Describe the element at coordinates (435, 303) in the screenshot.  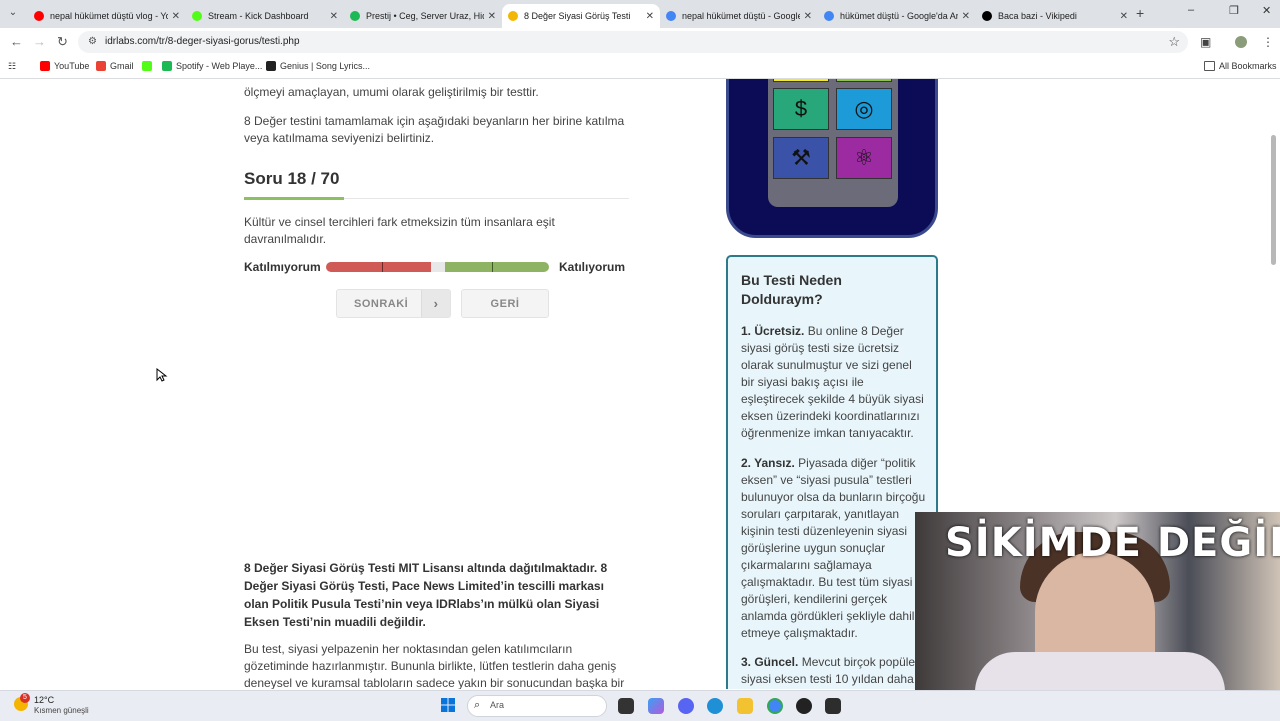
I see `chevron-right-icon: ›` at that location.